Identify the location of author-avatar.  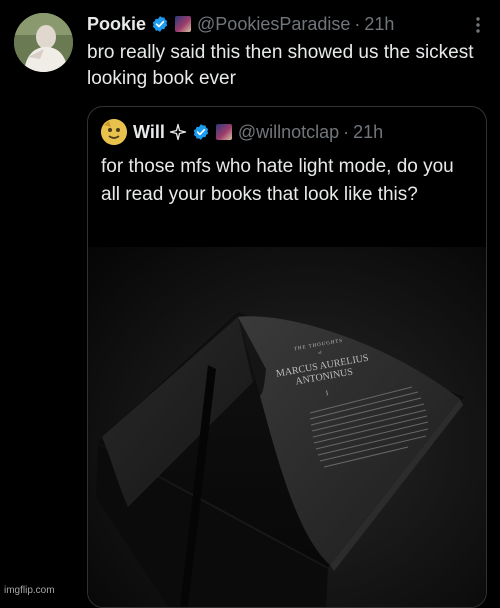
(43, 42).